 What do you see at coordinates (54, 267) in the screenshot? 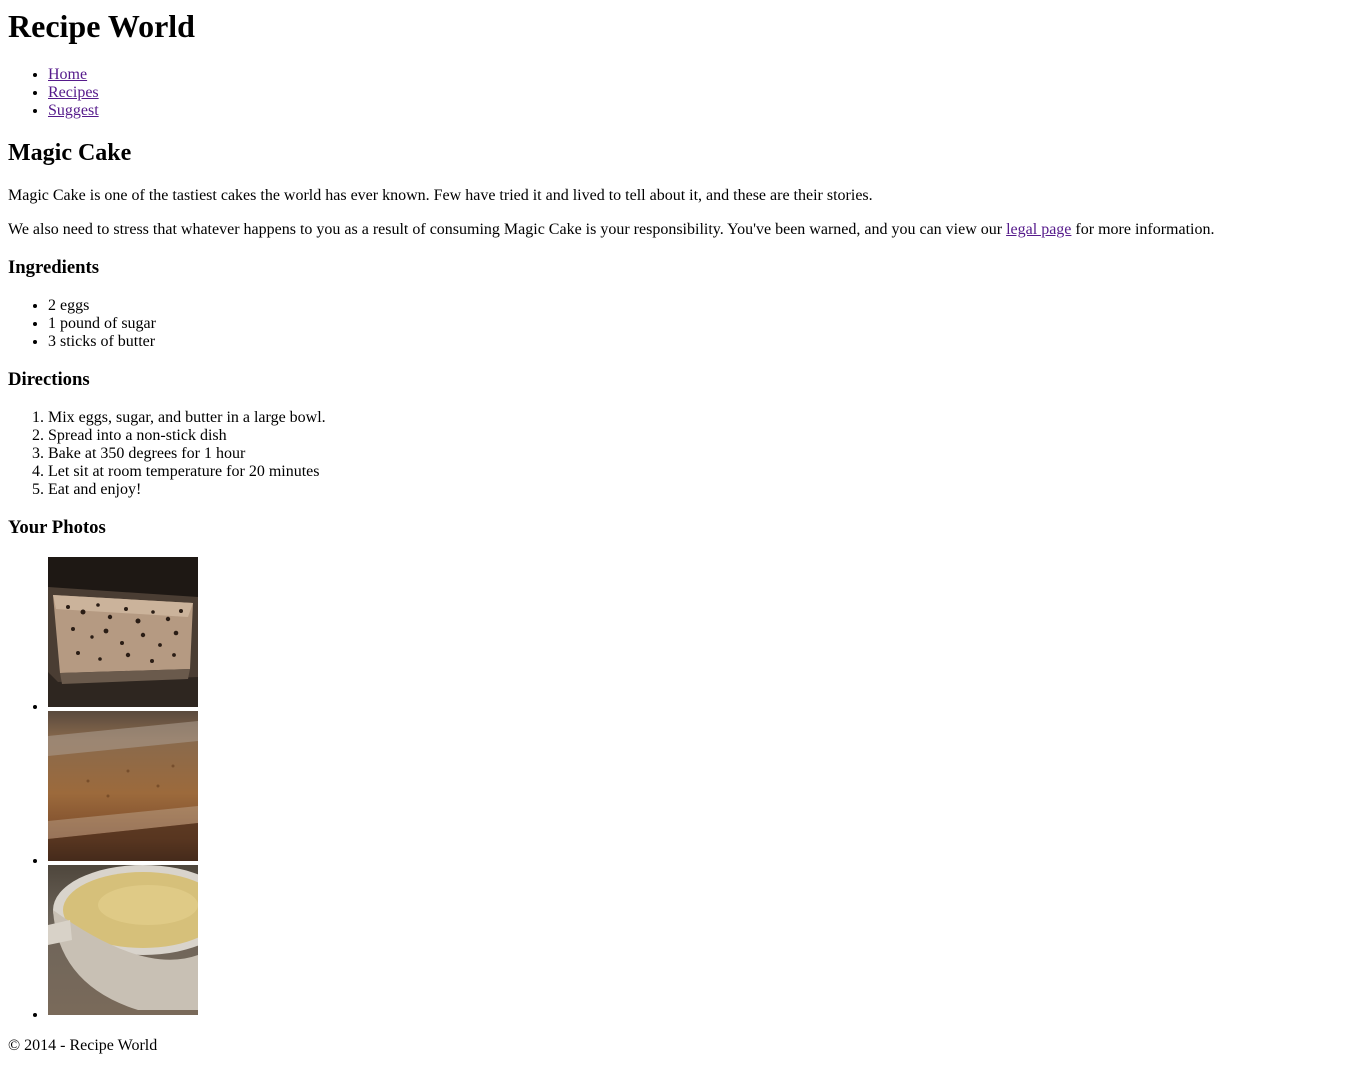
I see `ingredients-heading: Ingredients` at bounding box center [54, 267].